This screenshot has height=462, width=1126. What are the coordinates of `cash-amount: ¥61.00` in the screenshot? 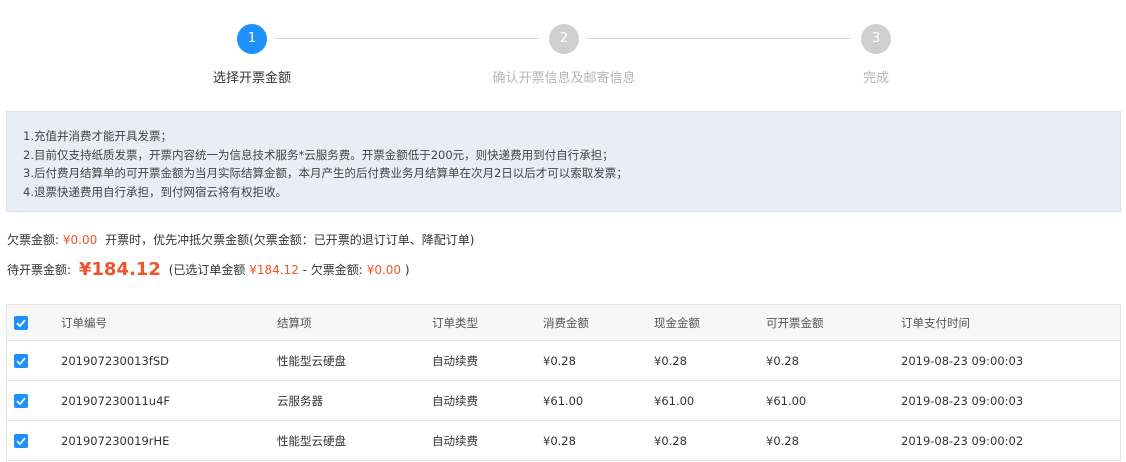 It's located at (674, 400).